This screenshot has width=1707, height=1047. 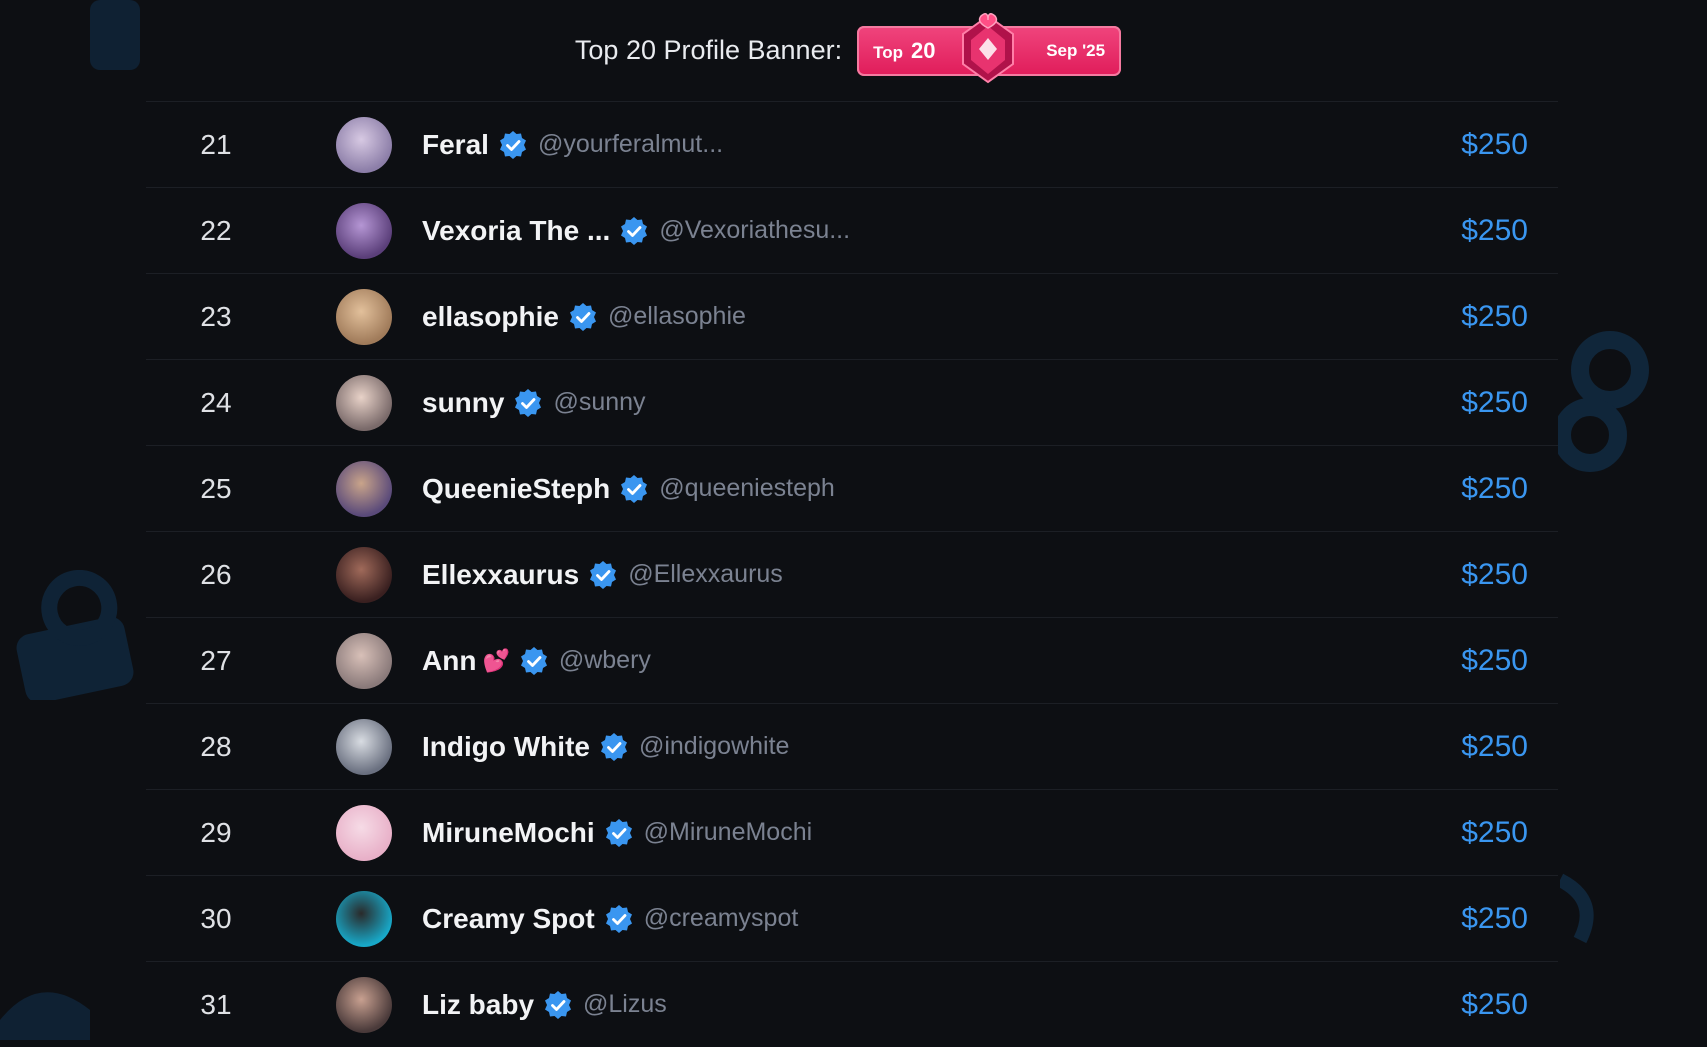 I want to click on creator-name: Indigo White, so click(x=506, y=747).